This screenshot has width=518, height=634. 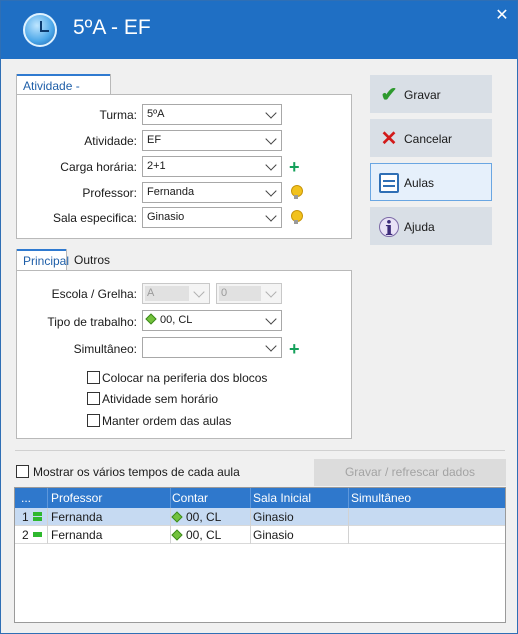 I want to click on ajuda-label: Ajuda, so click(x=419, y=227).